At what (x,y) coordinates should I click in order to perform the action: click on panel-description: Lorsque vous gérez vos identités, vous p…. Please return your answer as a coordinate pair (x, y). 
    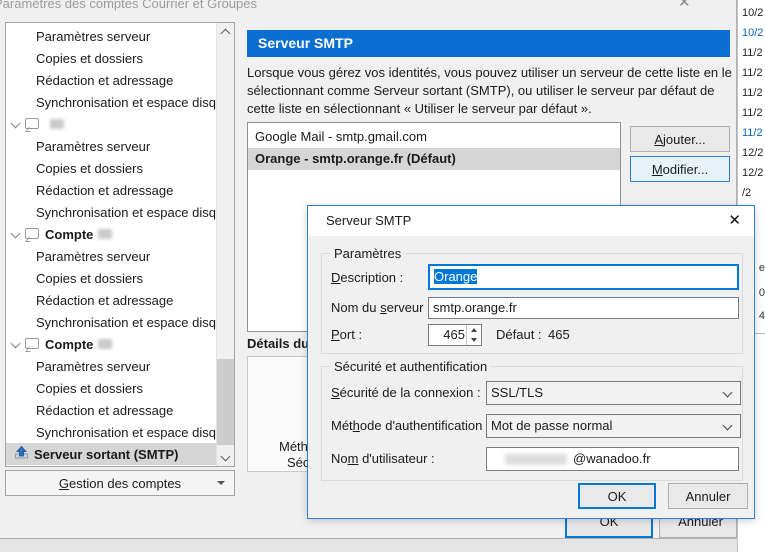
    Looking at the image, I should click on (489, 90).